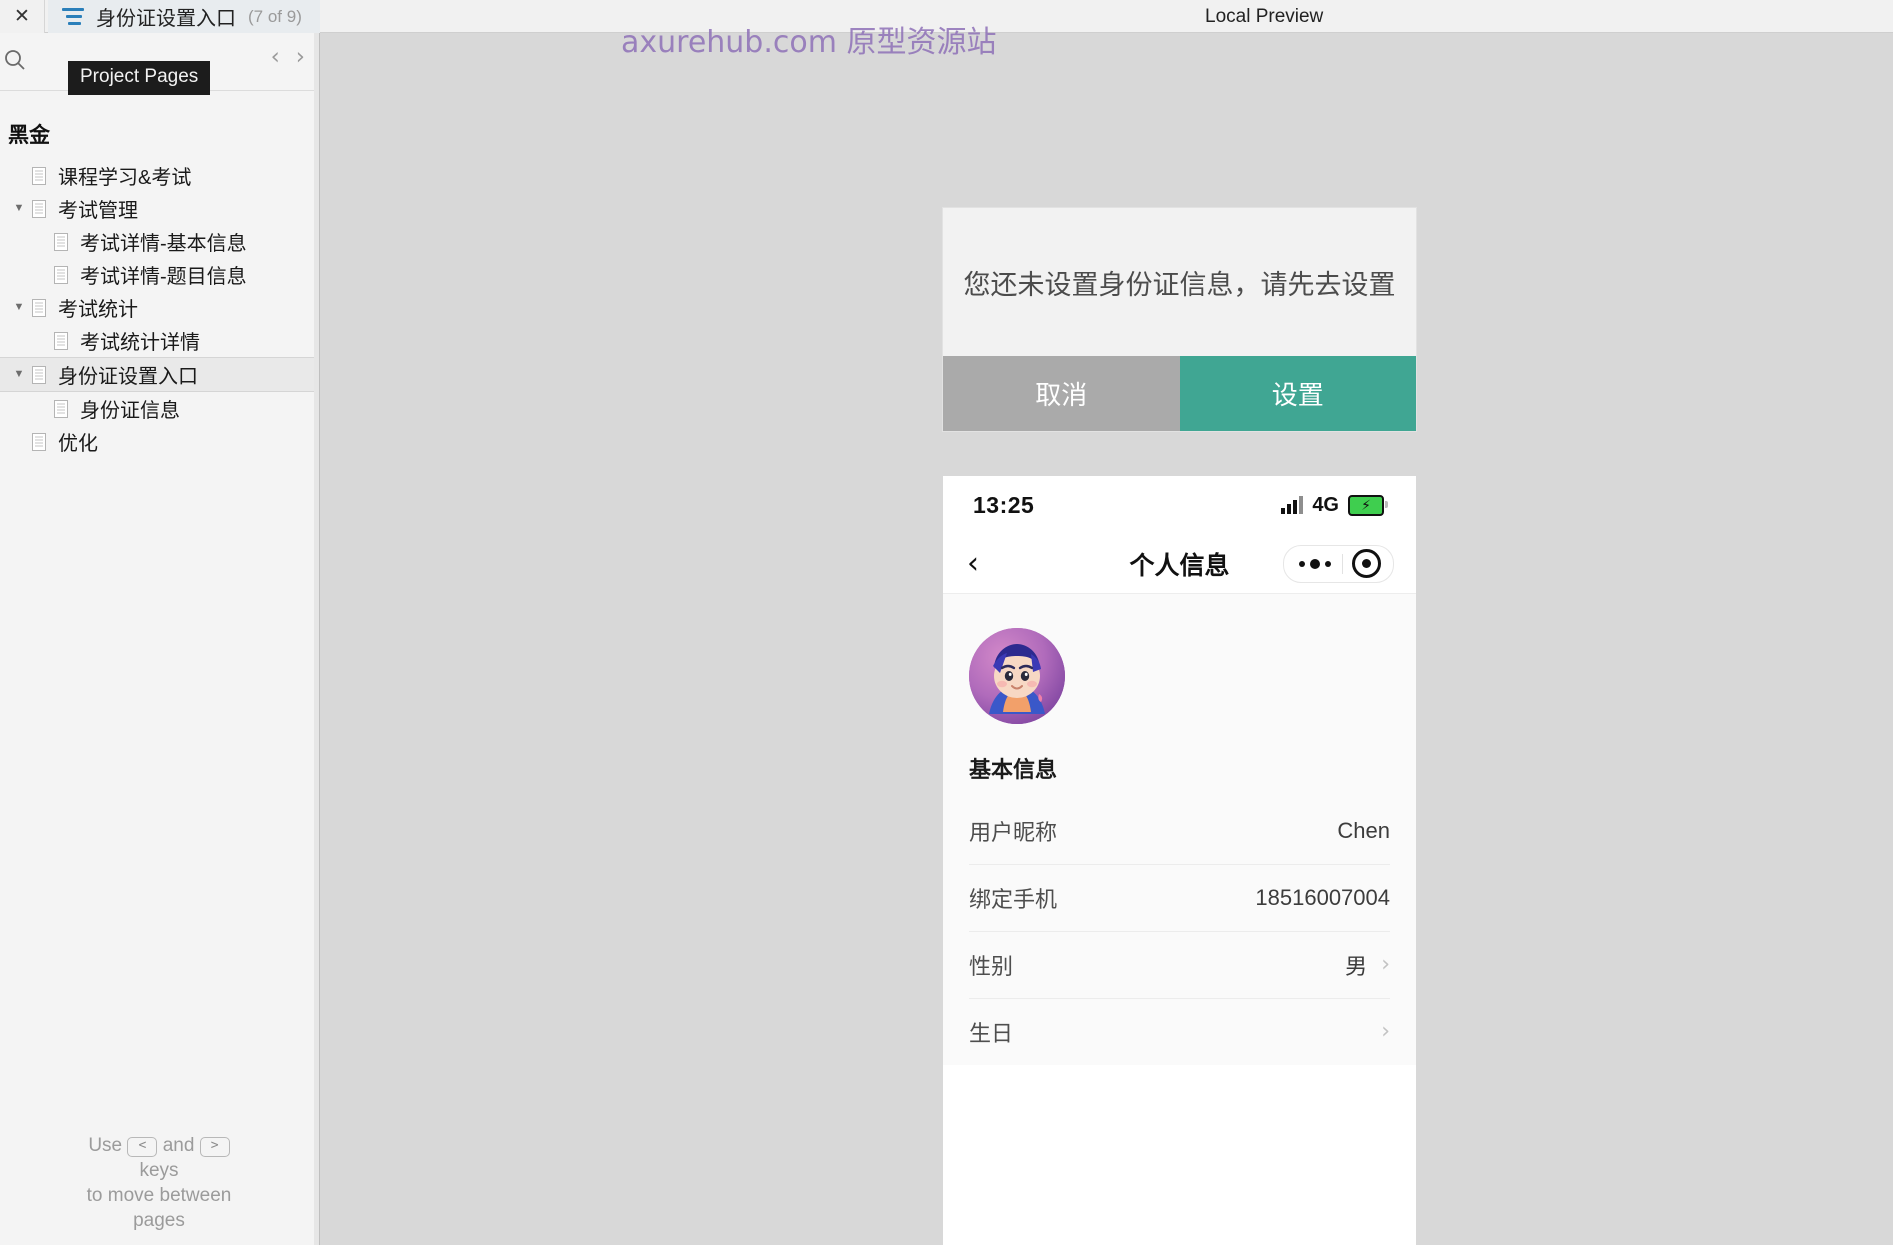 This screenshot has width=1893, height=1245. I want to click on row-label: 生日, so click(991, 1033).